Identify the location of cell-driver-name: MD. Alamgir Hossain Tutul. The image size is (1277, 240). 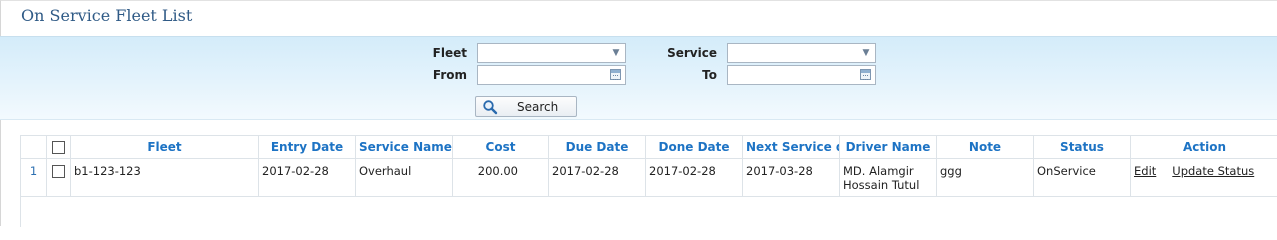
(888, 177).